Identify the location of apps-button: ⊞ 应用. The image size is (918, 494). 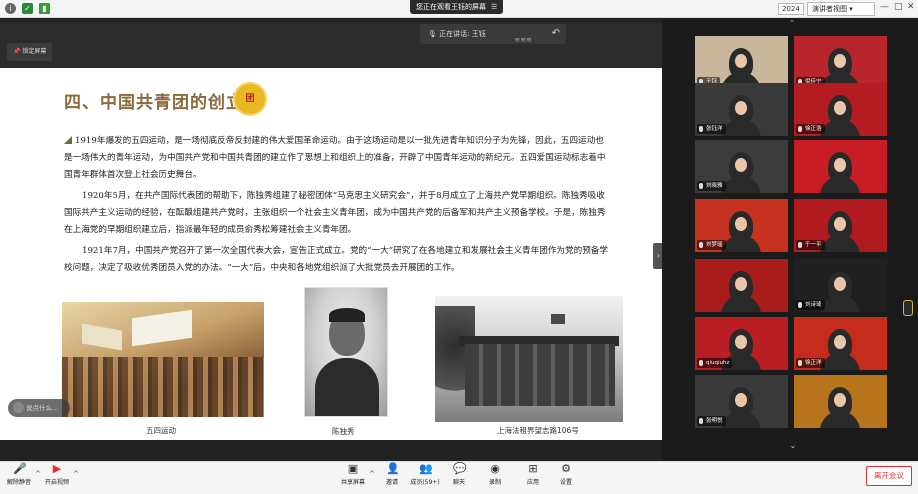
(533, 474).